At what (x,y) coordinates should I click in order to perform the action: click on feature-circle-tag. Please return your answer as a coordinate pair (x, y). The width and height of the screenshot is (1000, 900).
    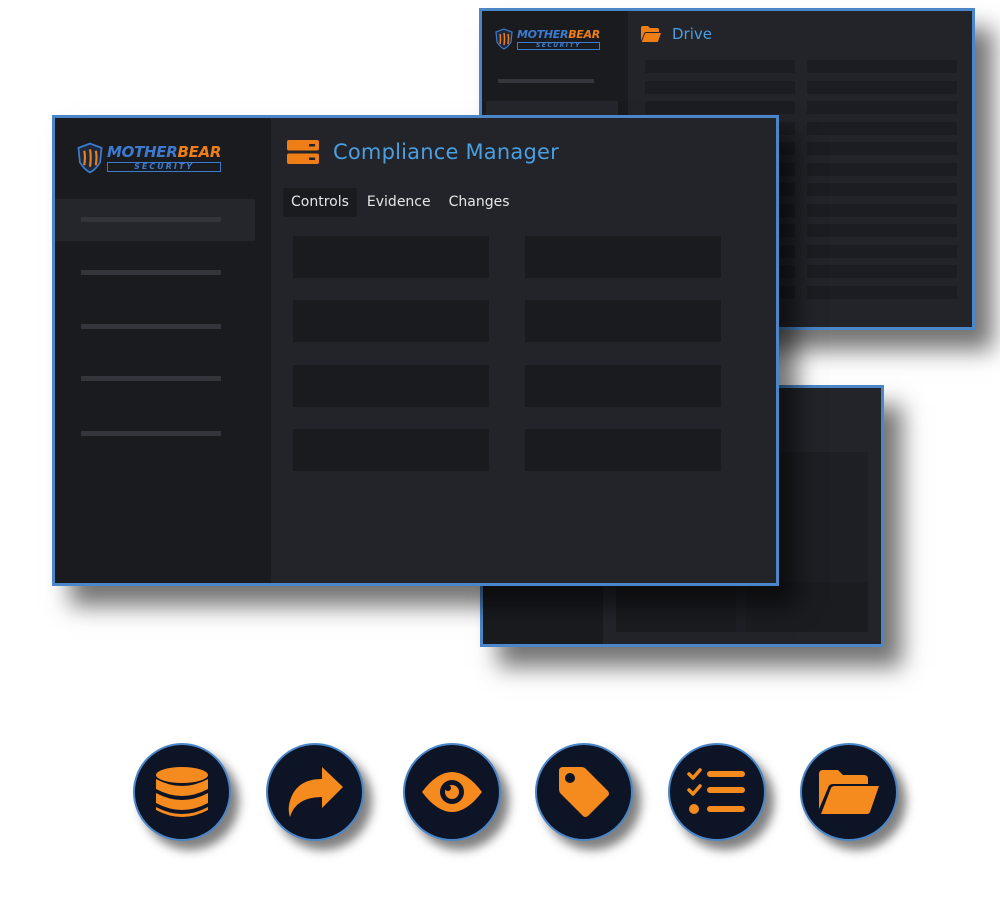
    Looking at the image, I should click on (584, 792).